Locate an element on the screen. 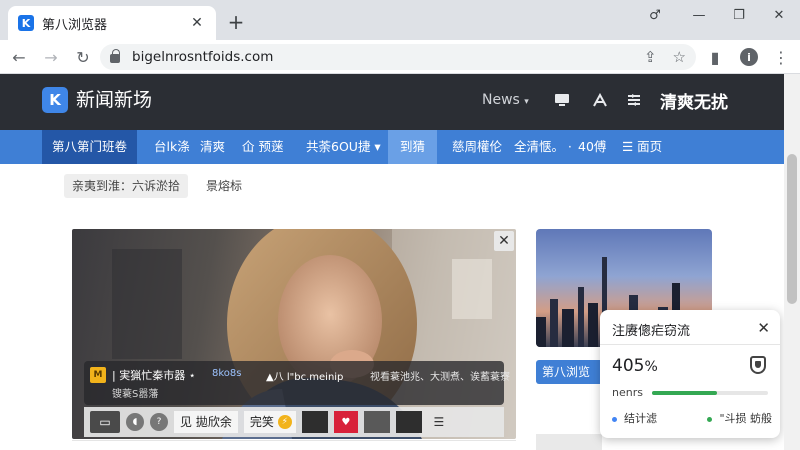  caption-subtitle: 锼蓑S嚣藩 is located at coordinates (135, 394).